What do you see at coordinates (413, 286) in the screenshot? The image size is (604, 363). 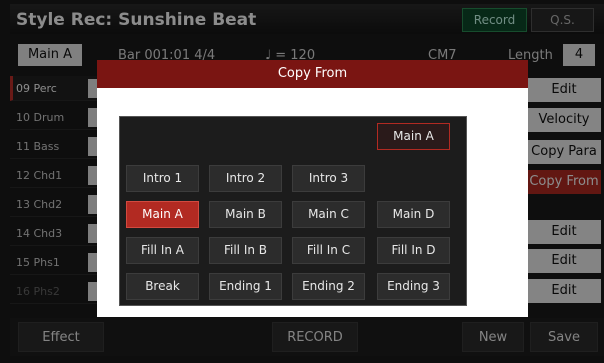 I see `section-option: Ending 3` at bounding box center [413, 286].